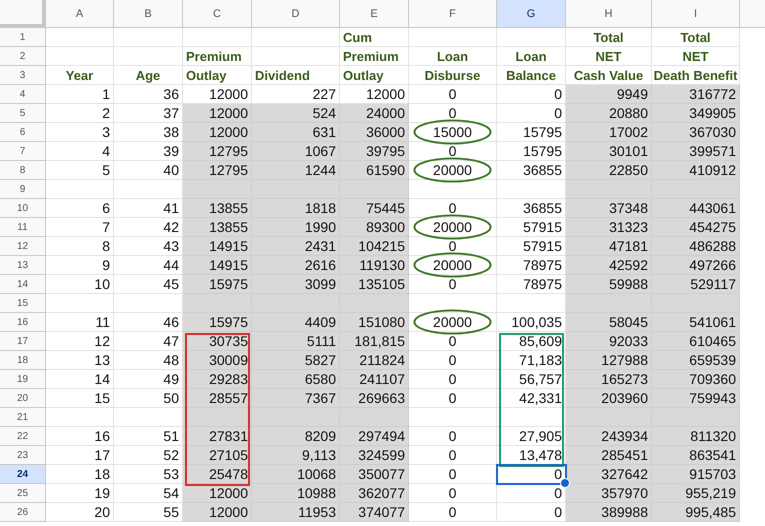  I want to click on row-header: 11, so click(23, 227).